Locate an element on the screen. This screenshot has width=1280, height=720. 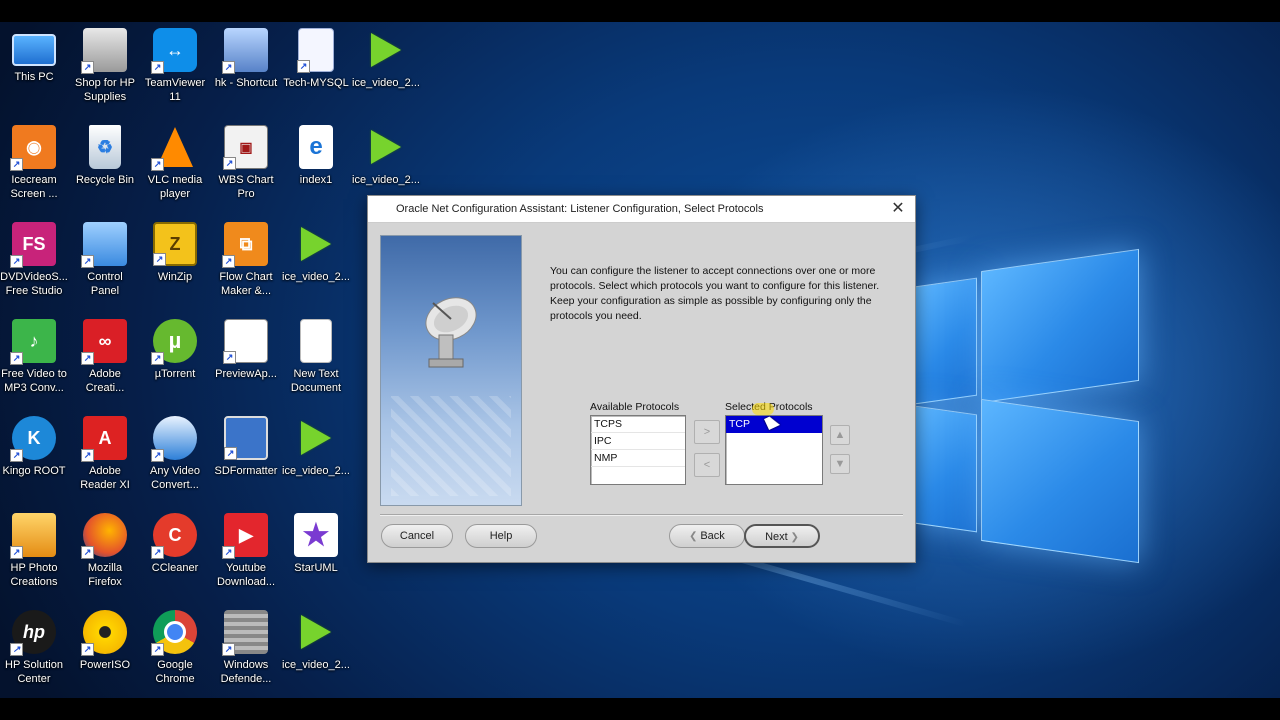
desktop-icon-recycle-bin: ♻ Recycle Bin is located at coordinates (105, 156).